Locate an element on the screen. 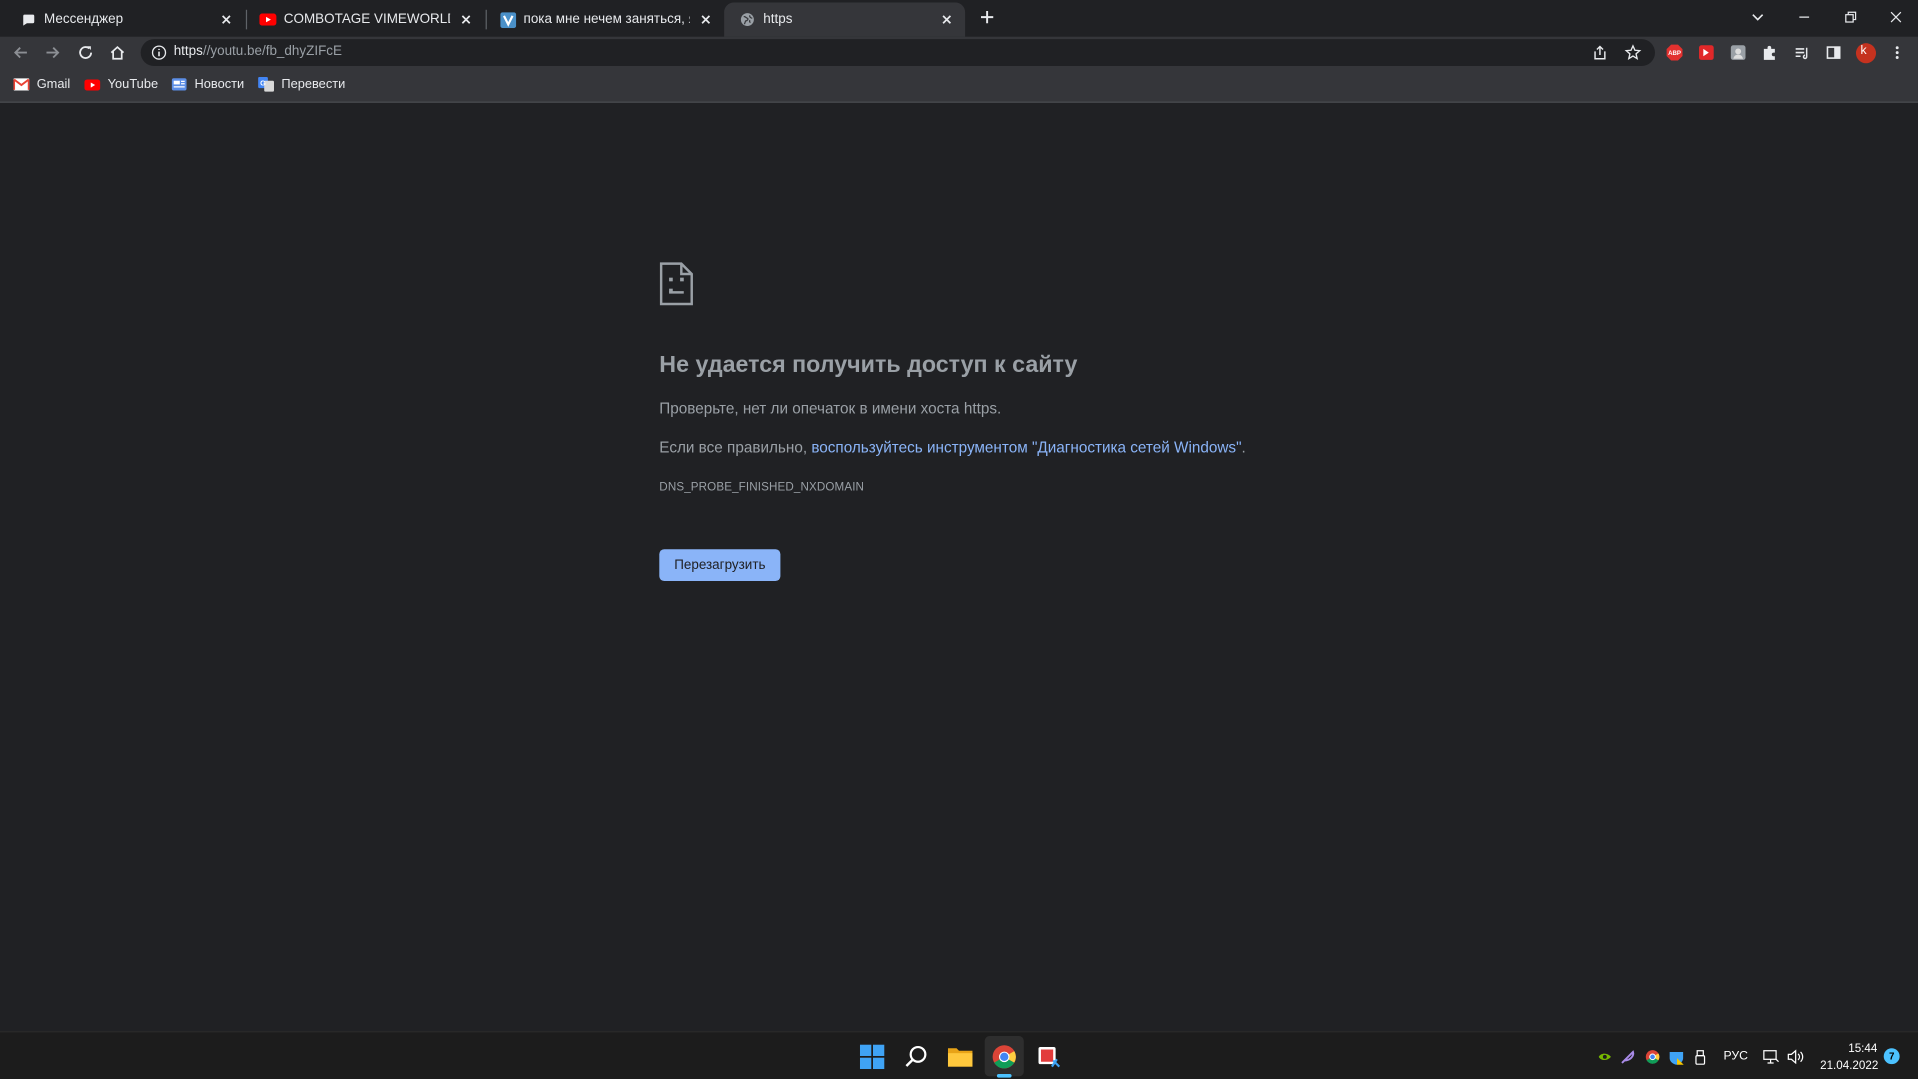  usb-tray-icon is located at coordinates (1700, 1056).